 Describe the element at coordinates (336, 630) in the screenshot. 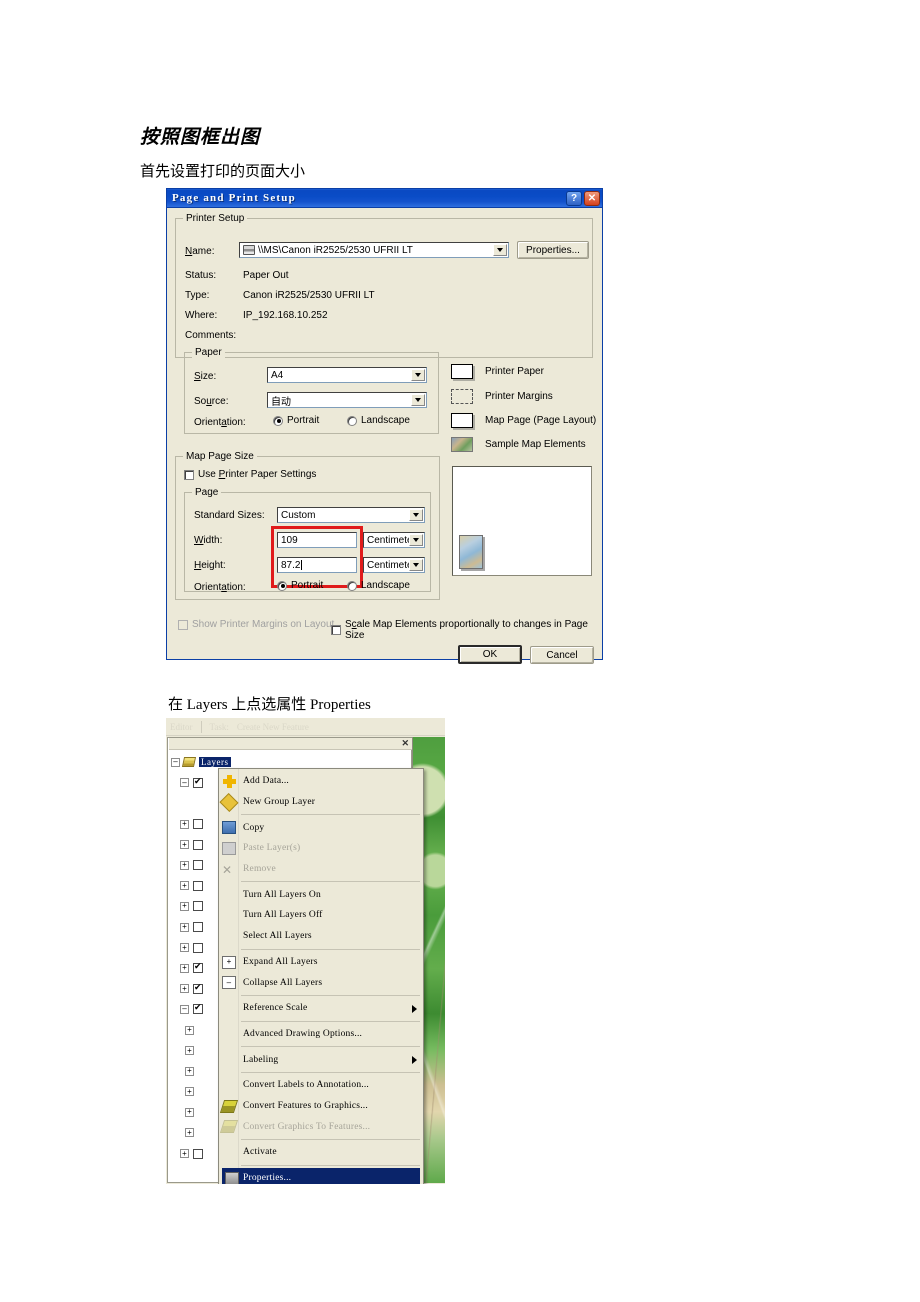

I see `checkbox-icon` at that location.